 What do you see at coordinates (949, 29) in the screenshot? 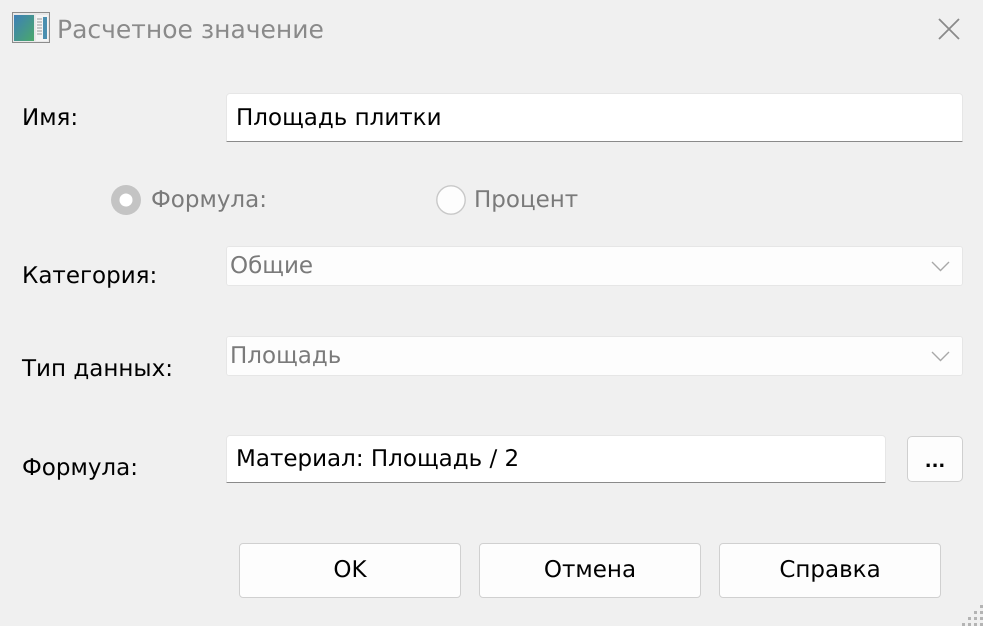
I see `close-icon` at bounding box center [949, 29].